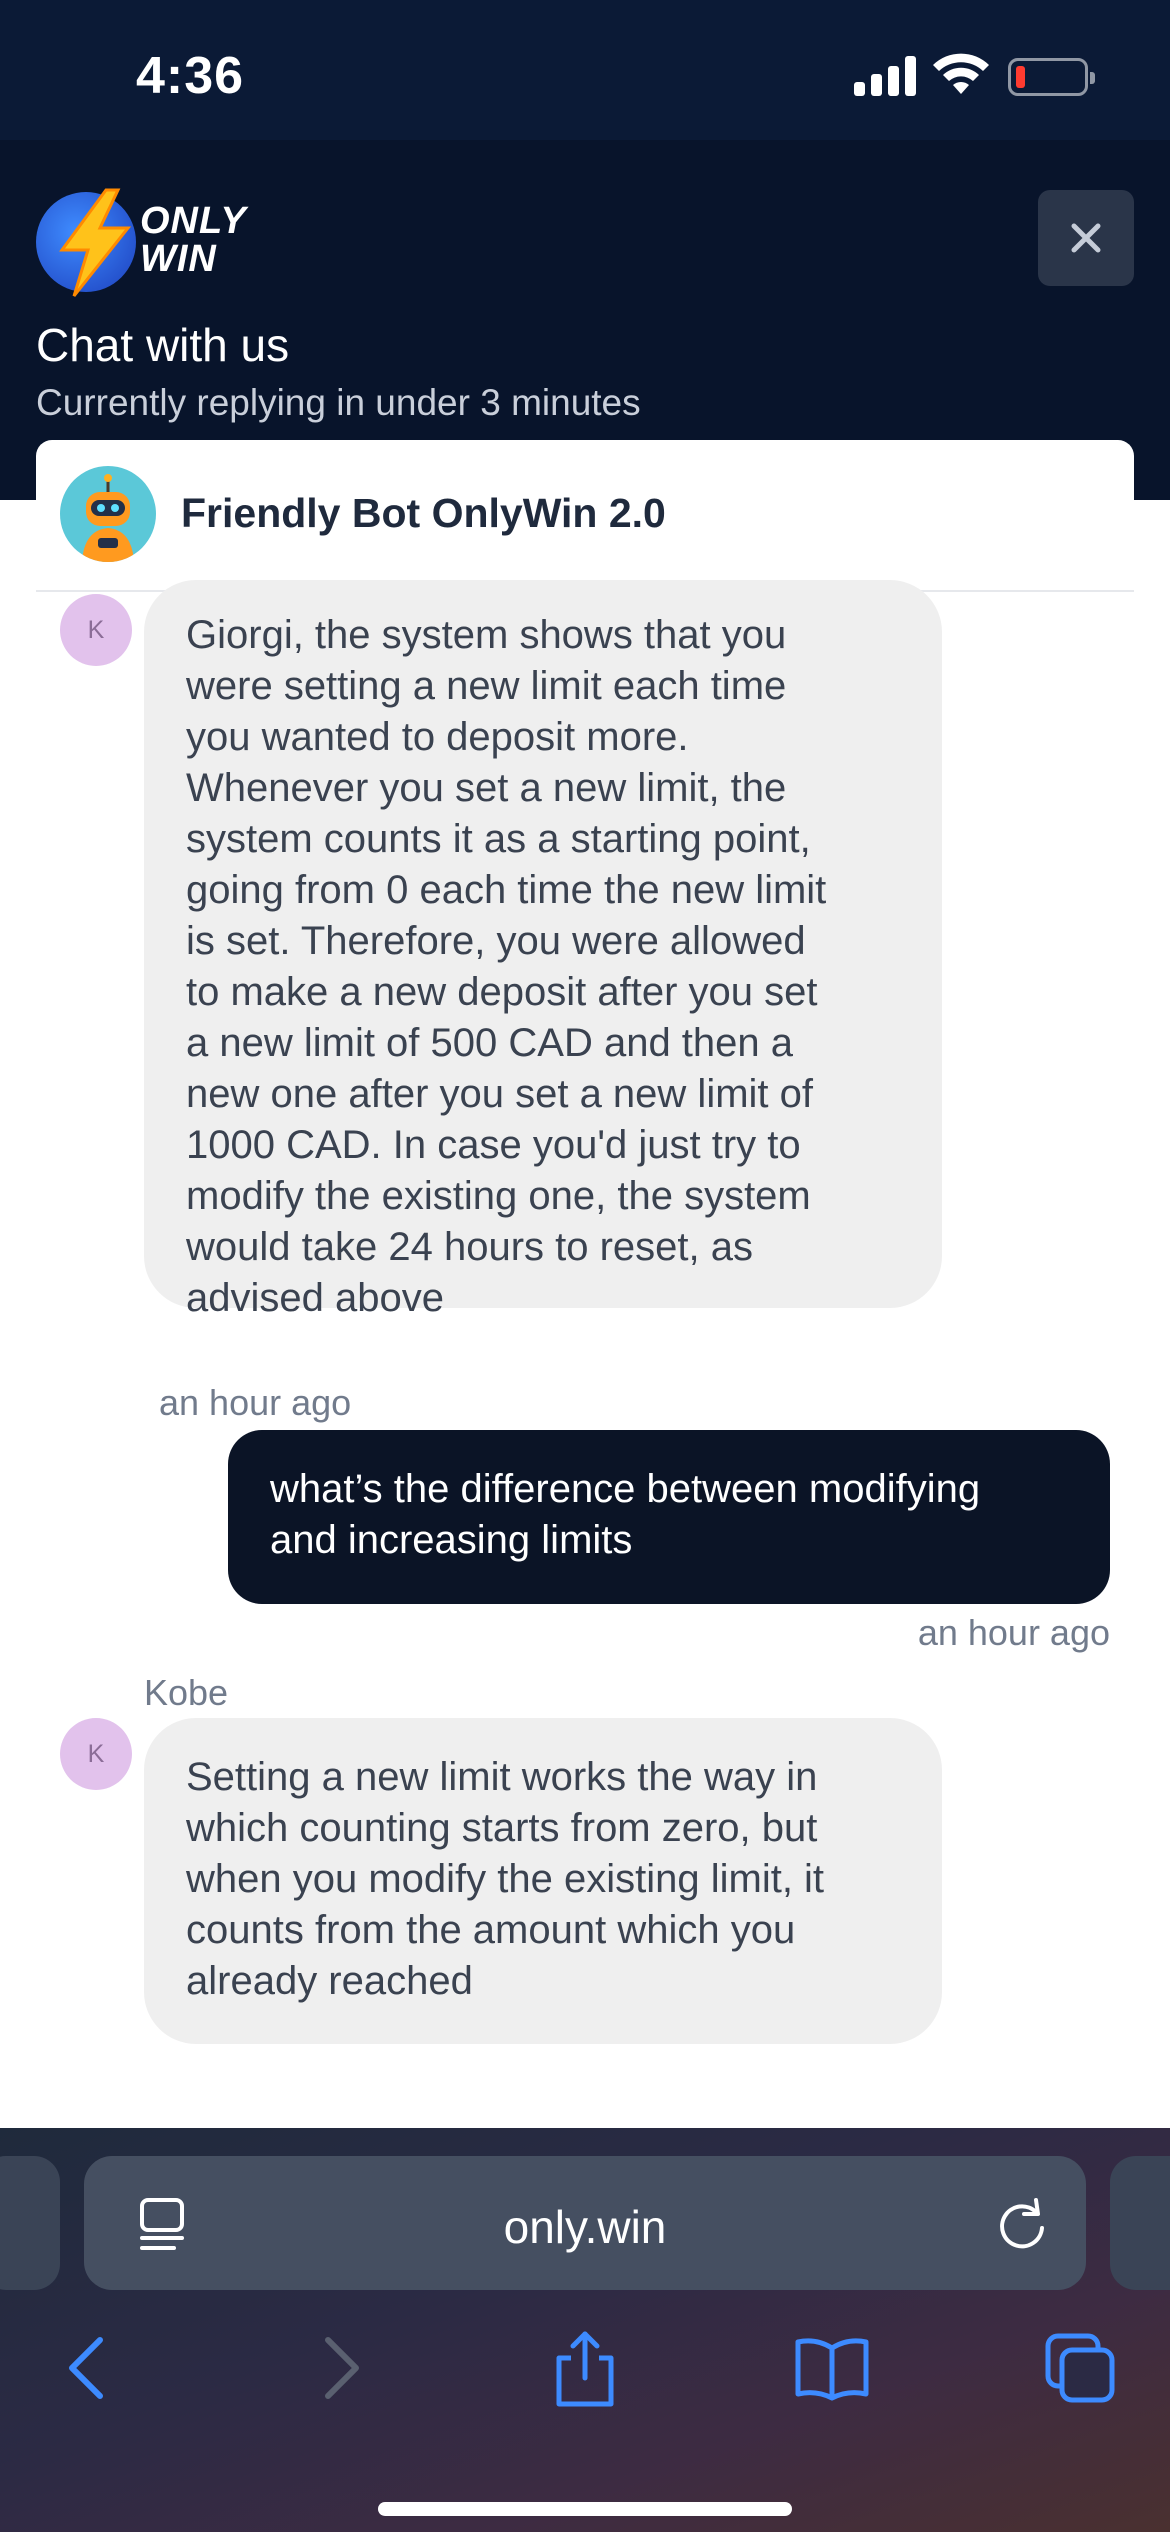 This screenshot has height=2532, width=1170. Describe the element at coordinates (338, 402) in the screenshot. I see `header-subtitle: Currently replying in under 3 minutes` at that location.